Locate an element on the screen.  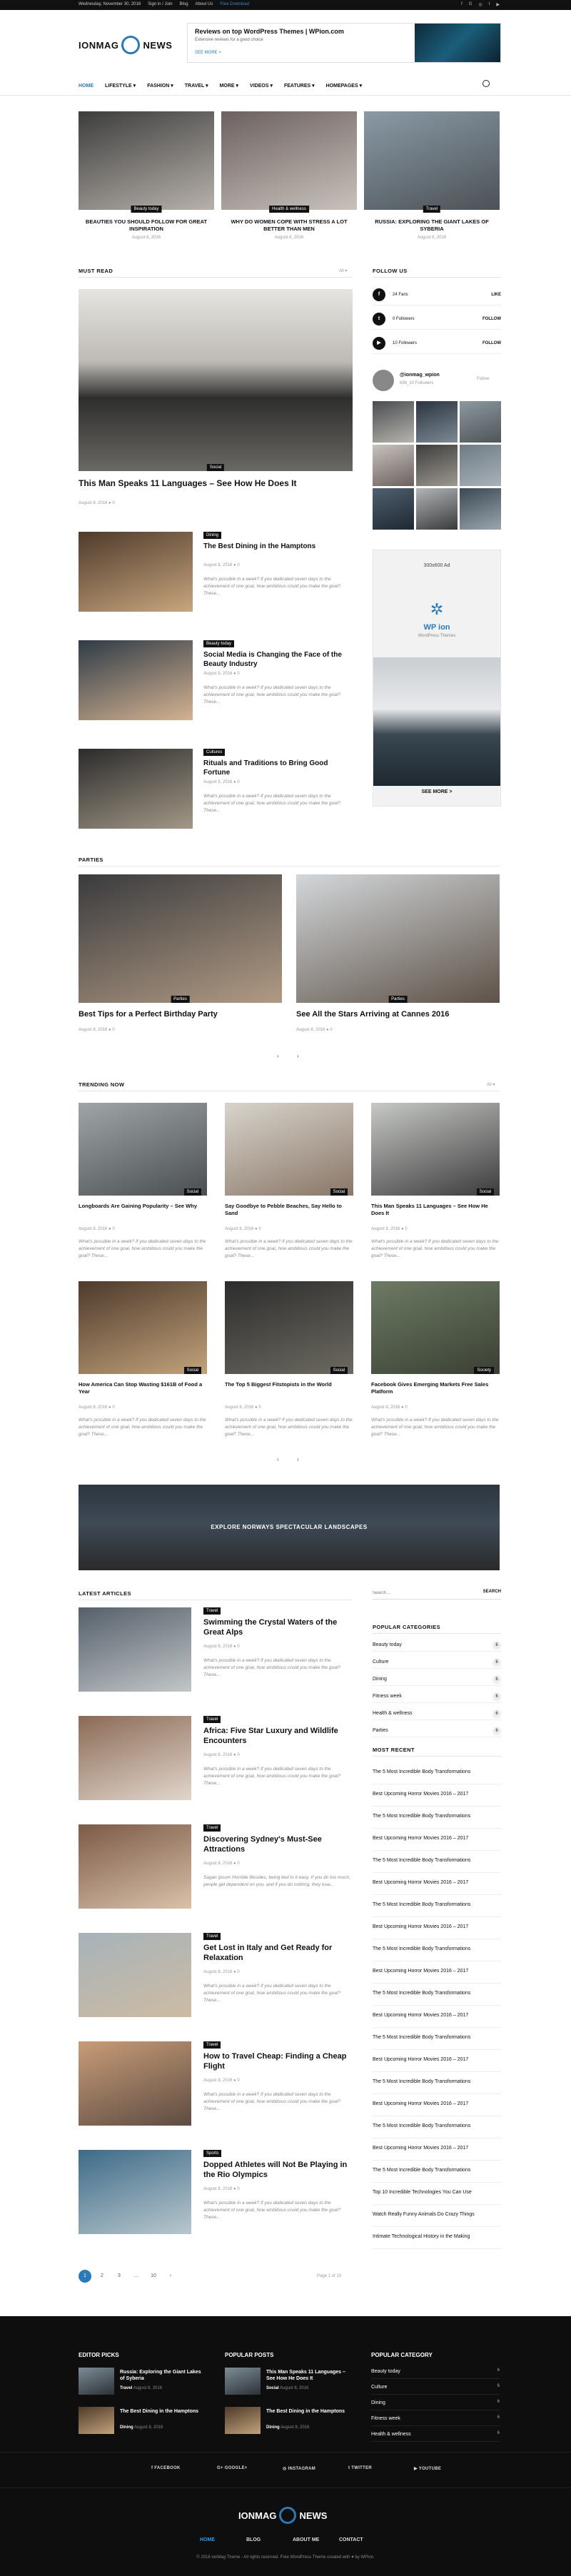
nav-item-1: LIFESTYLE ▾ is located at coordinates (120, 86).